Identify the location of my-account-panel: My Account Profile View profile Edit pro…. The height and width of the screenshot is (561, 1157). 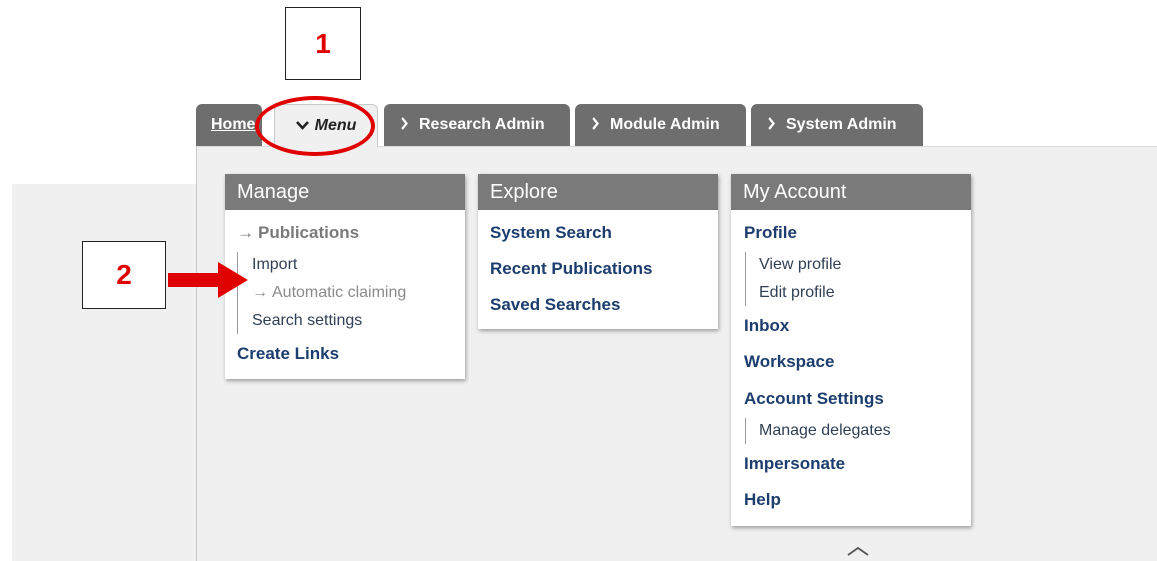
(851, 350).